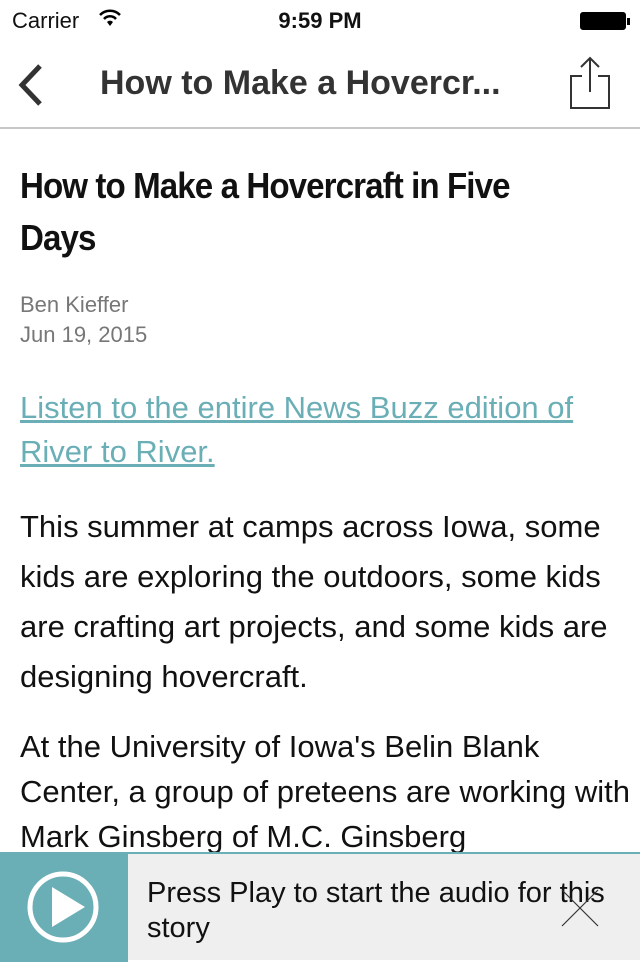  What do you see at coordinates (580, 908) in the screenshot?
I see `close-icon` at bounding box center [580, 908].